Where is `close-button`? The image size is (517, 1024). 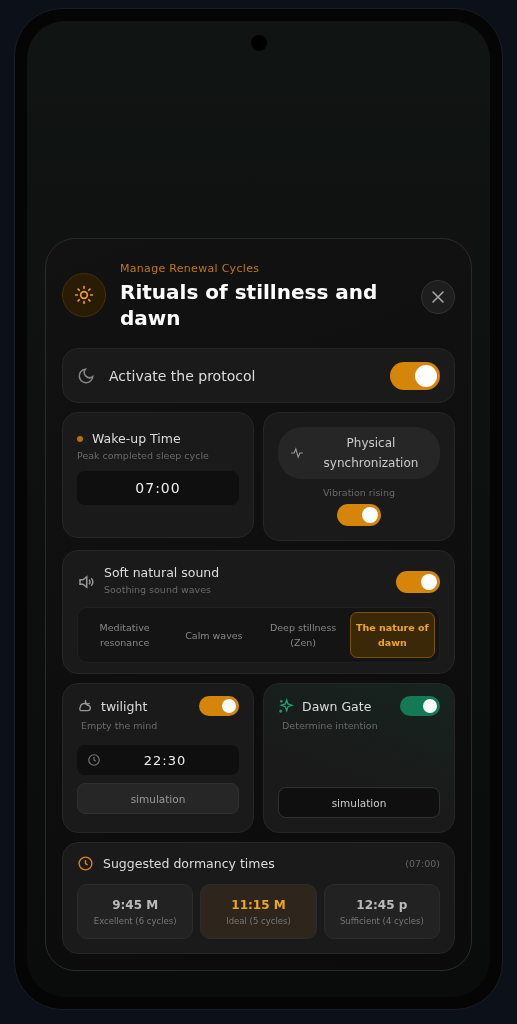 close-button is located at coordinates (438, 297).